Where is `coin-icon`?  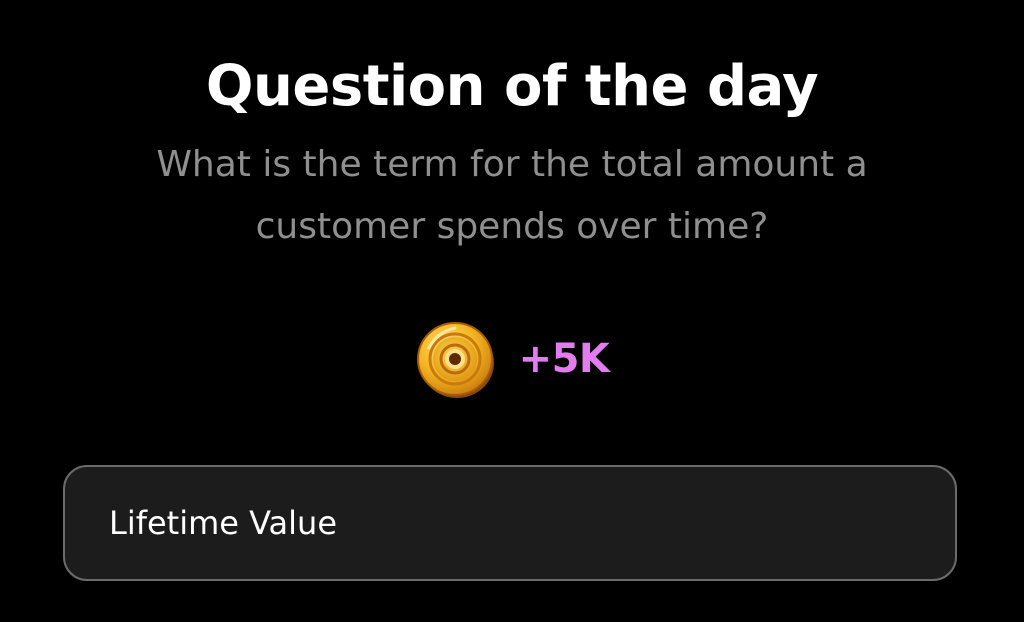
coin-icon is located at coordinates (455, 360).